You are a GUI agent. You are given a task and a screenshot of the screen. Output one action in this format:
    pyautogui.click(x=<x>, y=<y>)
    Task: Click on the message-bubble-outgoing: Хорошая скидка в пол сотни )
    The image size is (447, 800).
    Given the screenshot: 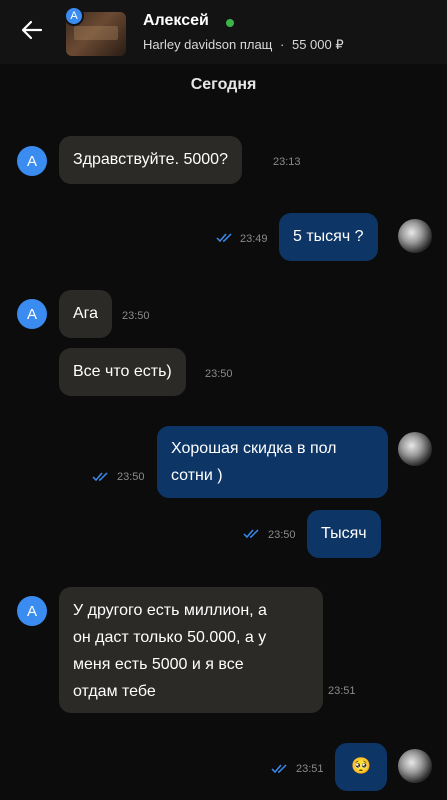 What is the action you would take?
    pyautogui.click(x=272, y=462)
    